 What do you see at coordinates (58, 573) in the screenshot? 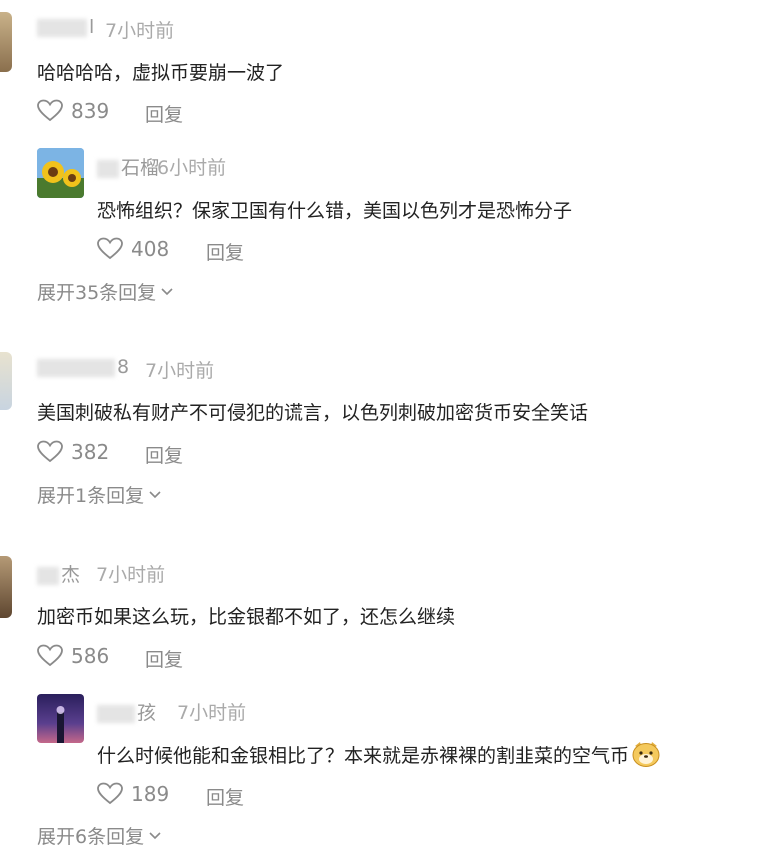
I see `username: 杰` at bounding box center [58, 573].